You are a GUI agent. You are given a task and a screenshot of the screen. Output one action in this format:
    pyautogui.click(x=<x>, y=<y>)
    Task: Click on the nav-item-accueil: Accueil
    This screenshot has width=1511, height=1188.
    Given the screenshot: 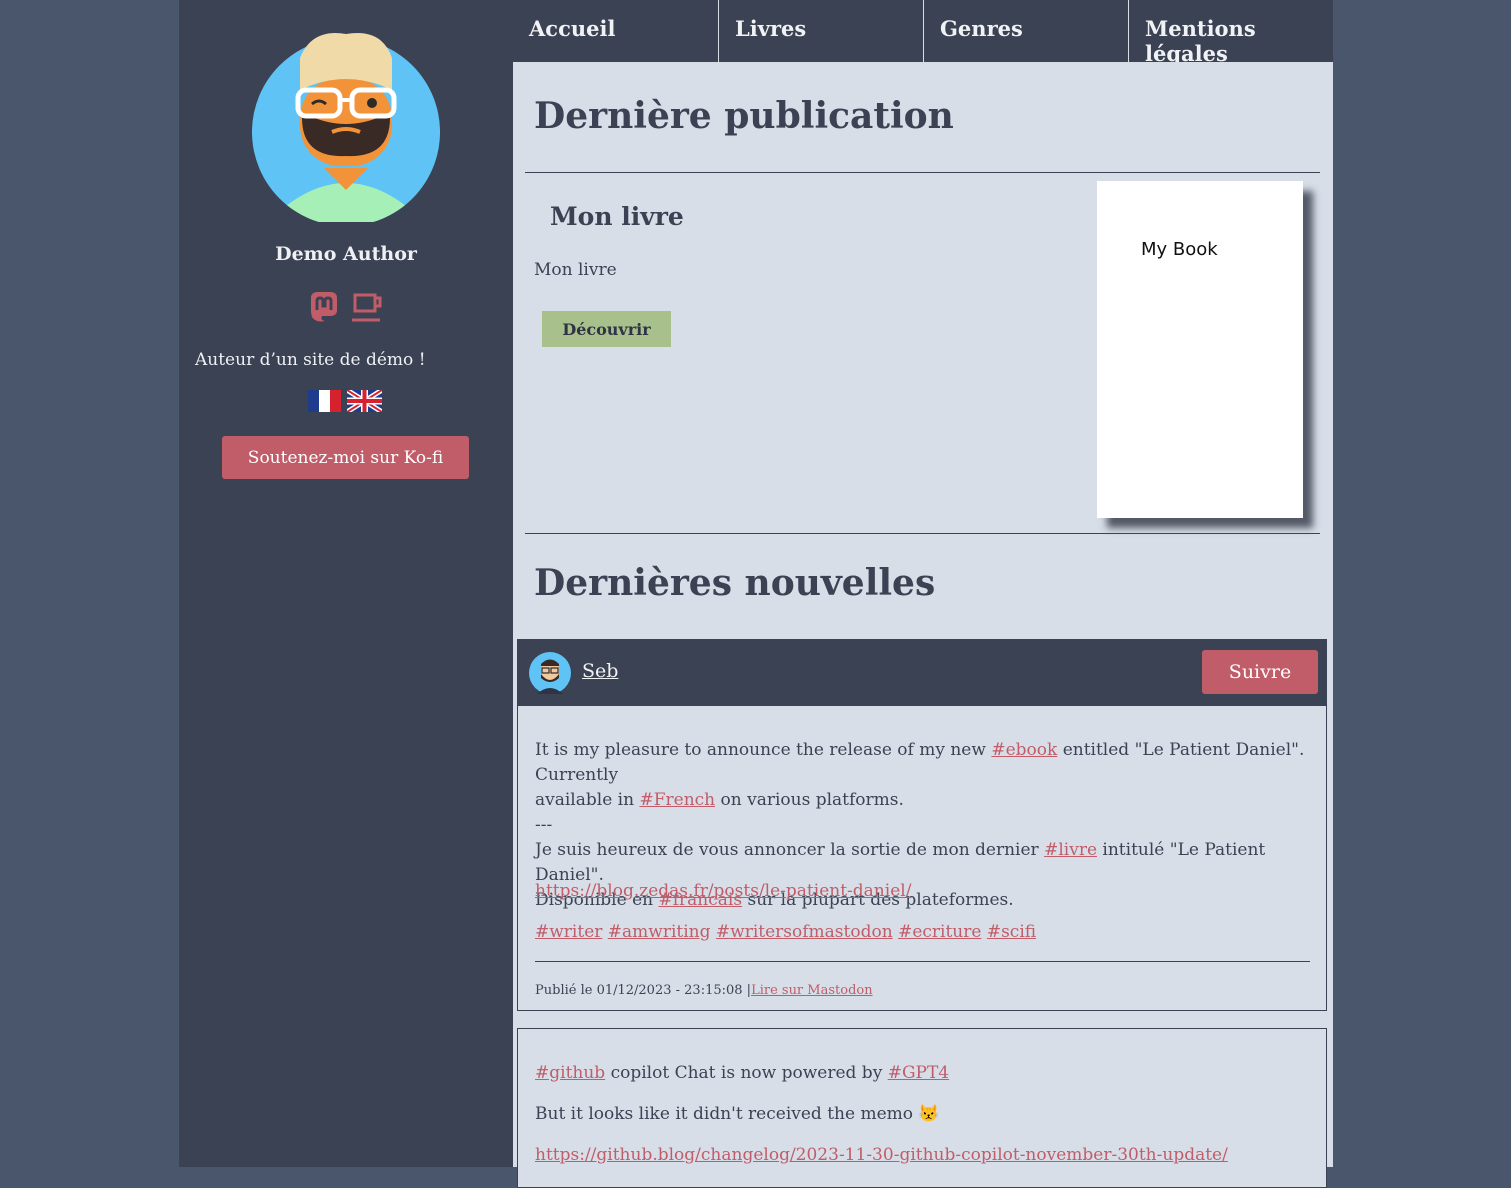 What is the action you would take?
    pyautogui.click(x=615, y=31)
    